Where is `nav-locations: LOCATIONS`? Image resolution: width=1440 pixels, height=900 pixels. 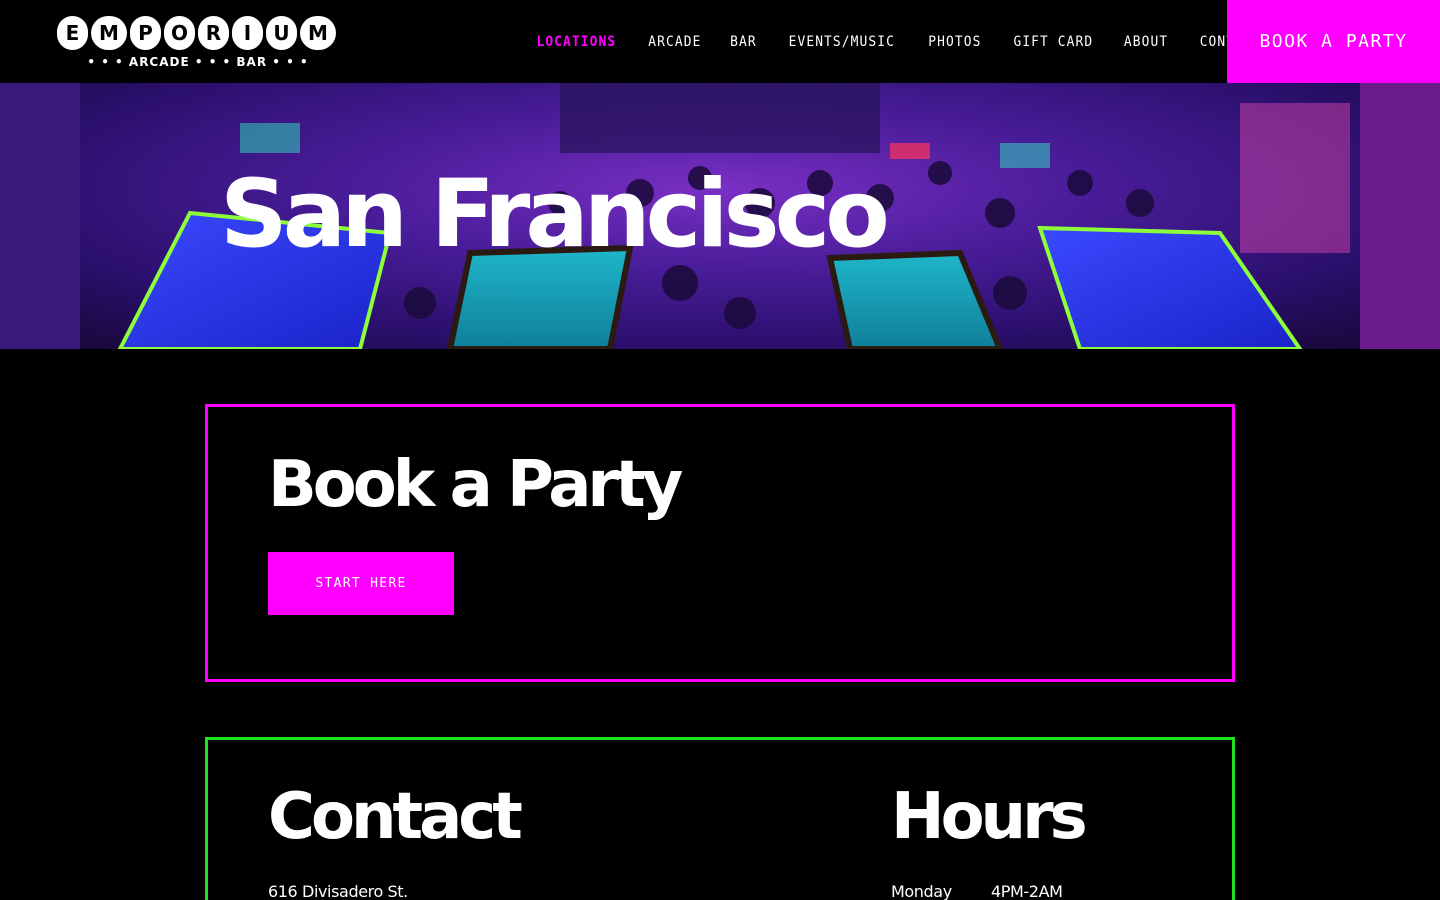 nav-locations: LOCATIONS is located at coordinates (576, 42).